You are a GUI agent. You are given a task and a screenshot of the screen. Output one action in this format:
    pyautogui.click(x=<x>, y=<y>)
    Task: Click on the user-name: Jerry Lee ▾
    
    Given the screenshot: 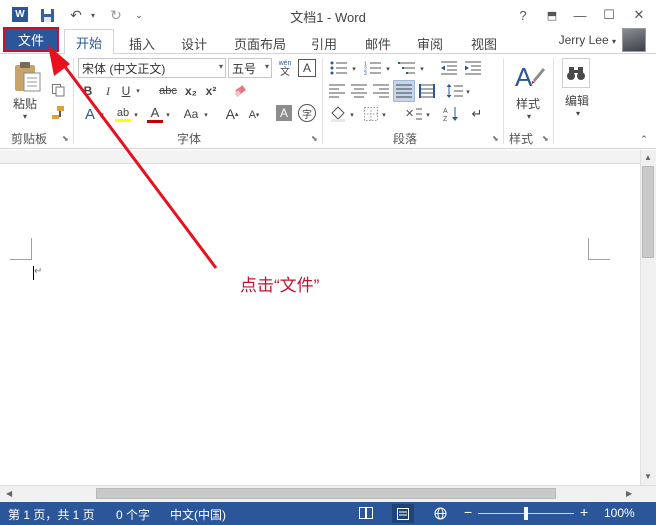 What is the action you would take?
    pyautogui.click(x=587, y=40)
    